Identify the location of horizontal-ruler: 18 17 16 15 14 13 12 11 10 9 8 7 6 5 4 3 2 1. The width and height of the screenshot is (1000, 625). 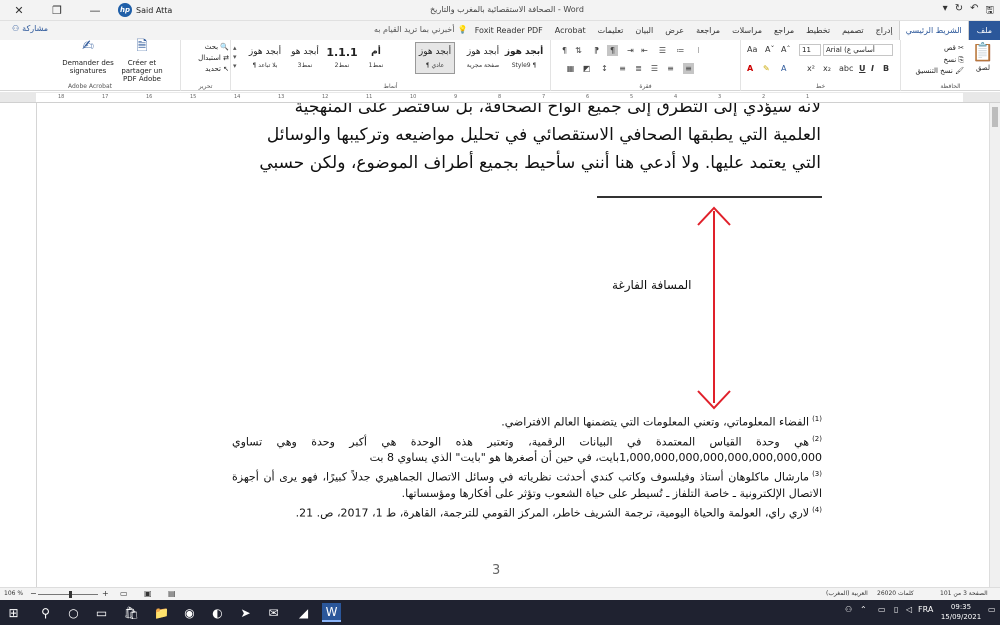
(500, 97).